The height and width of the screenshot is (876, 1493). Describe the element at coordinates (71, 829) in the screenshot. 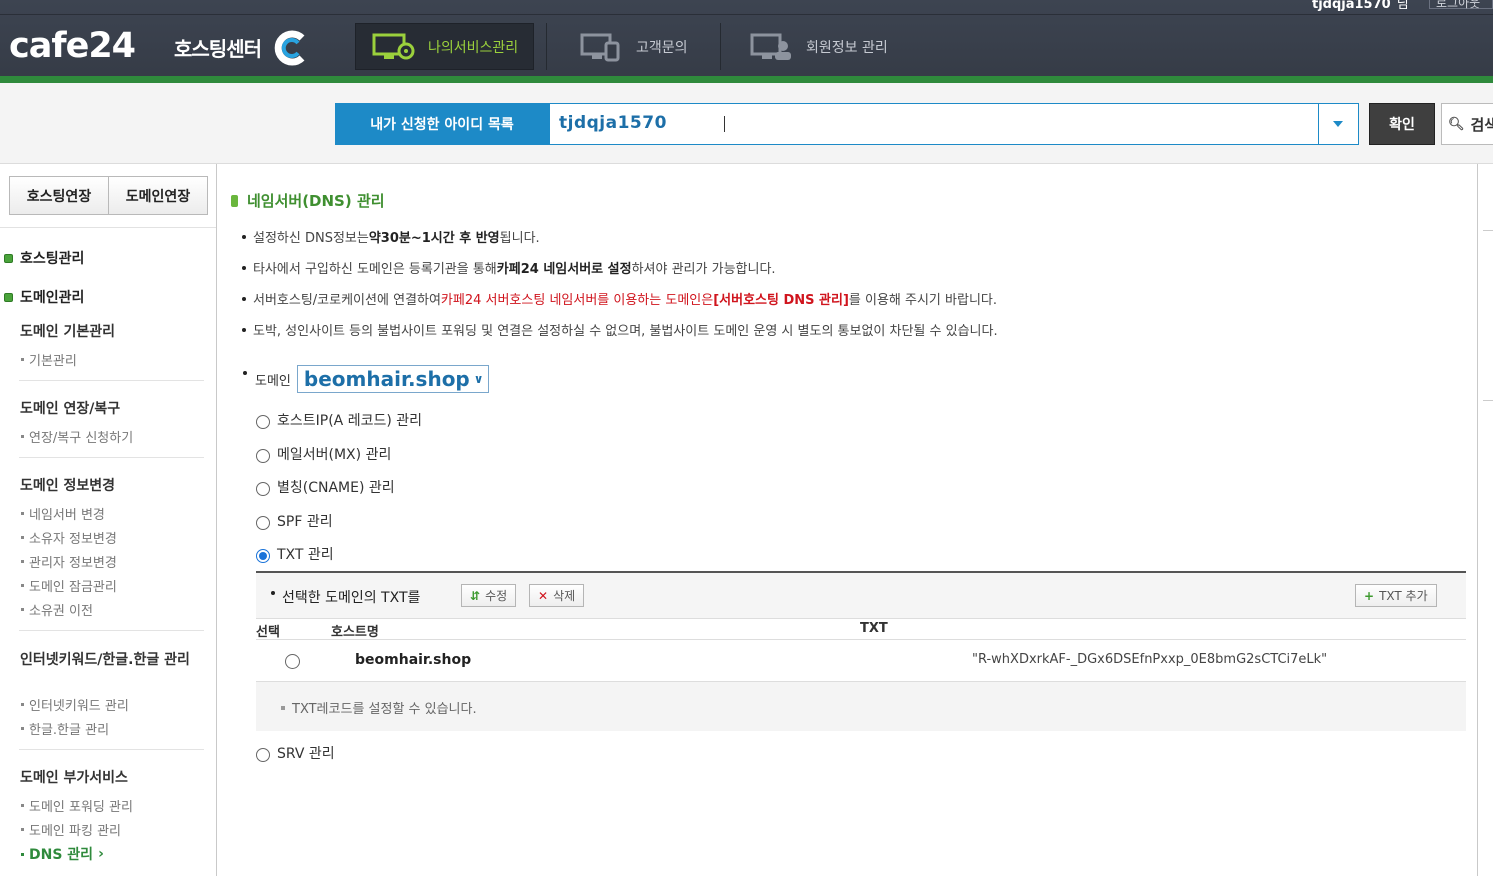

I see `sidebar-item-parking: 도메인 파킹 관리` at that location.